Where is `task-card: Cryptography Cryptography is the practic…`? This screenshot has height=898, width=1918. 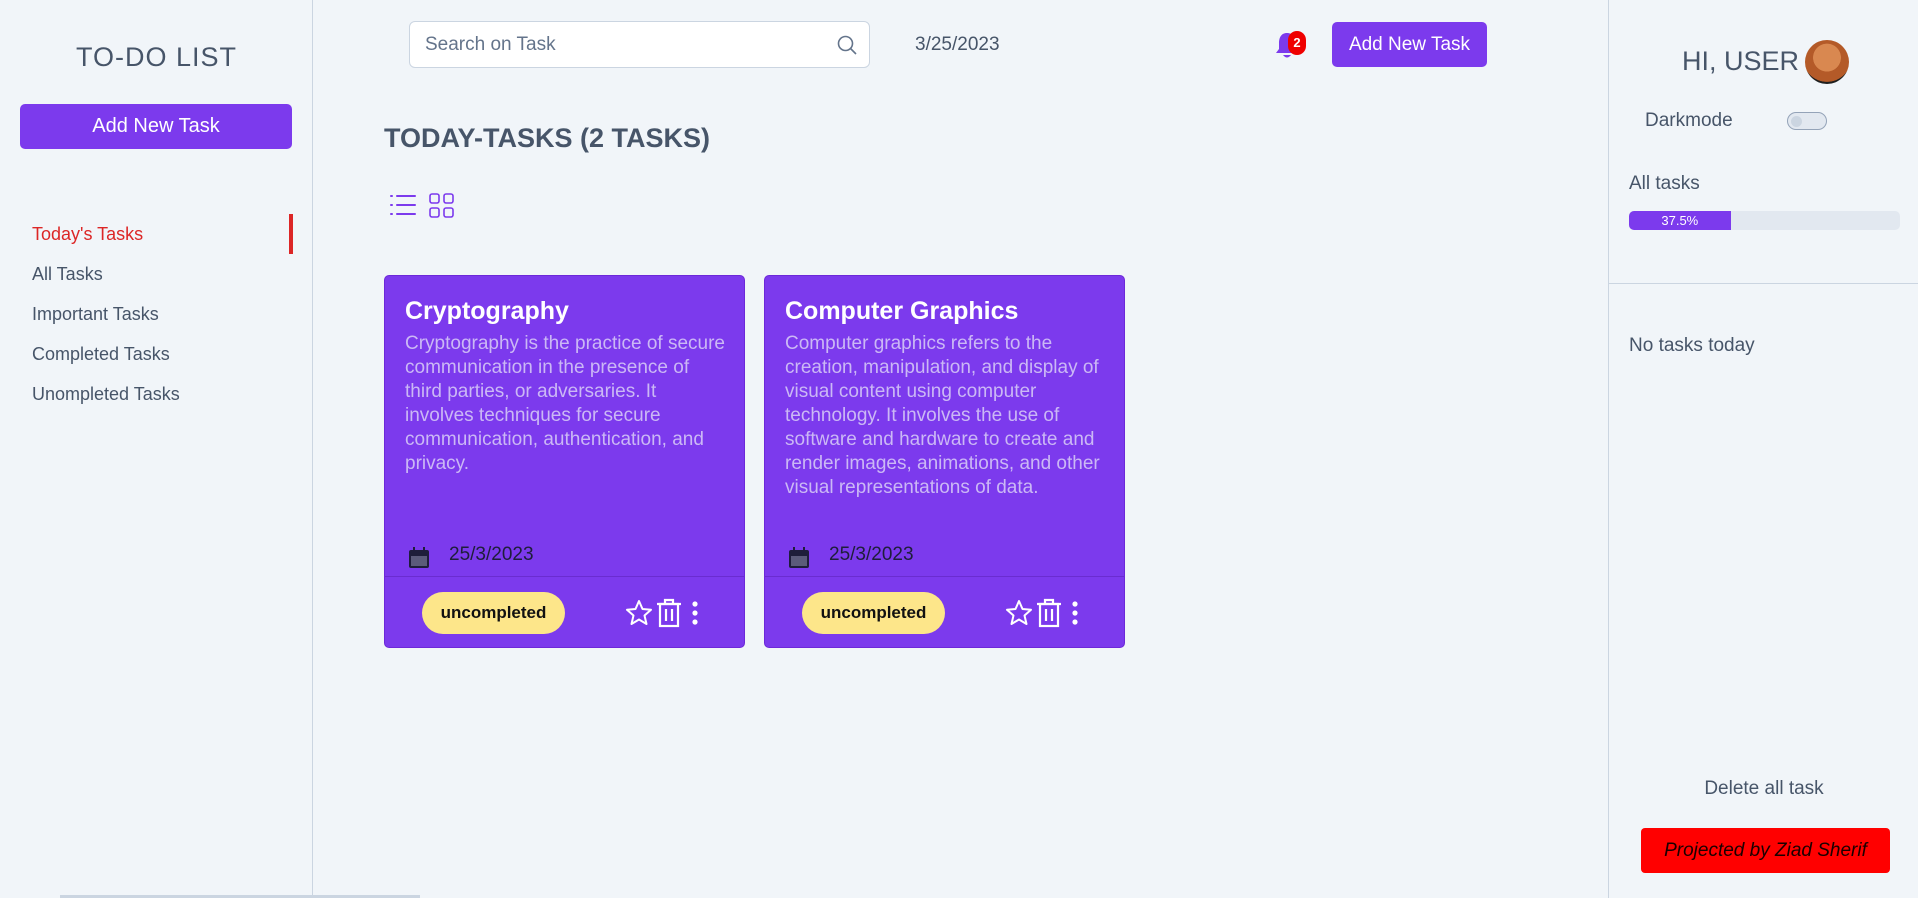 task-card: Cryptography Cryptography is the practic… is located at coordinates (564, 461).